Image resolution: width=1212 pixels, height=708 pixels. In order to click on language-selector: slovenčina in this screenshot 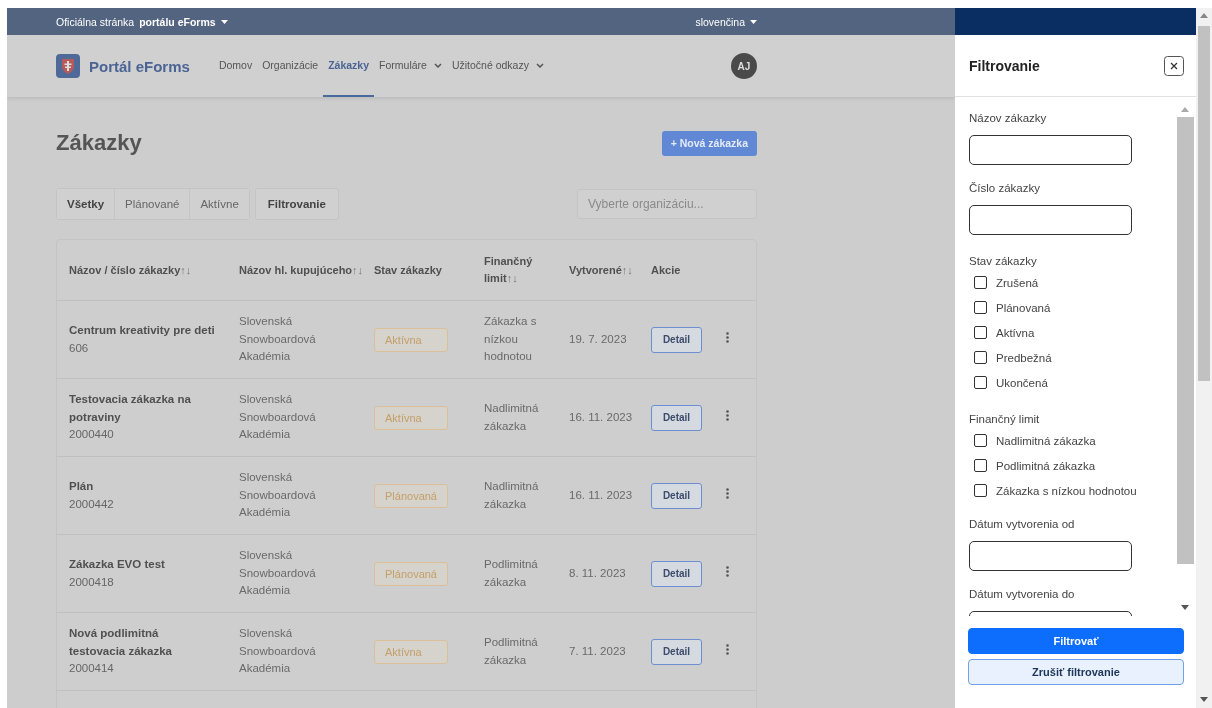, I will do `click(726, 21)`.